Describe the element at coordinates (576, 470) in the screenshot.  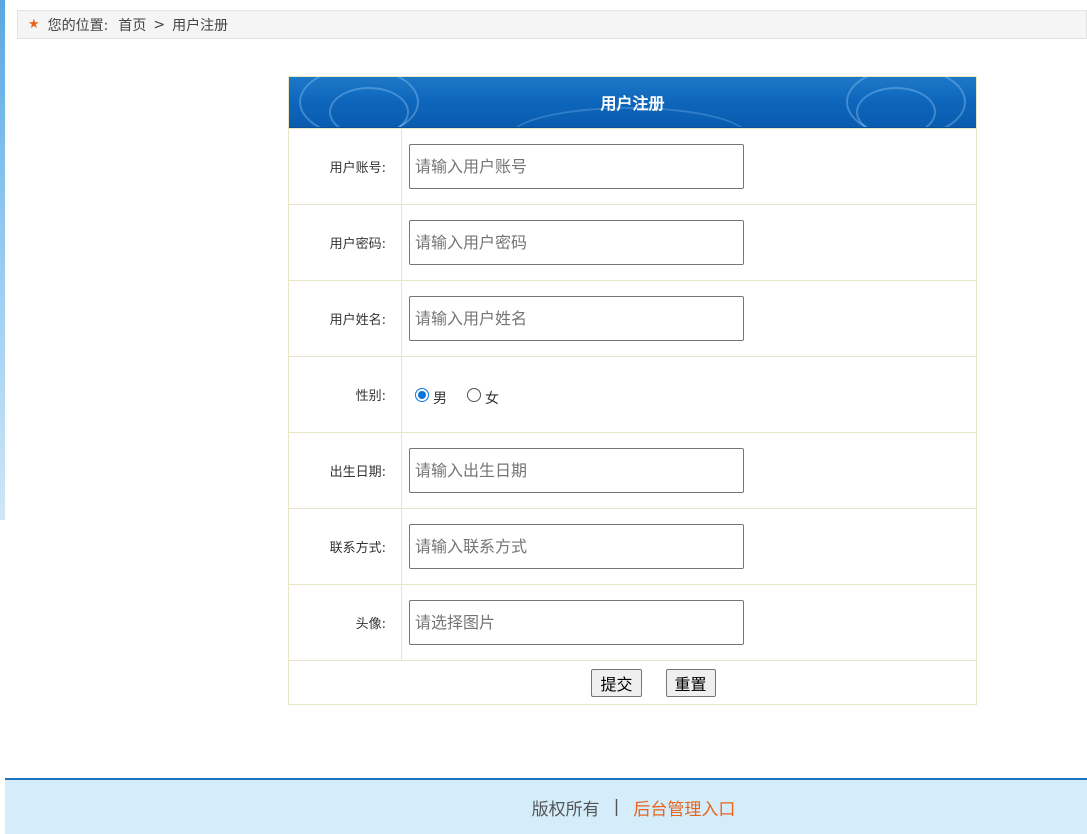
I see `birthdate-input` at that location.